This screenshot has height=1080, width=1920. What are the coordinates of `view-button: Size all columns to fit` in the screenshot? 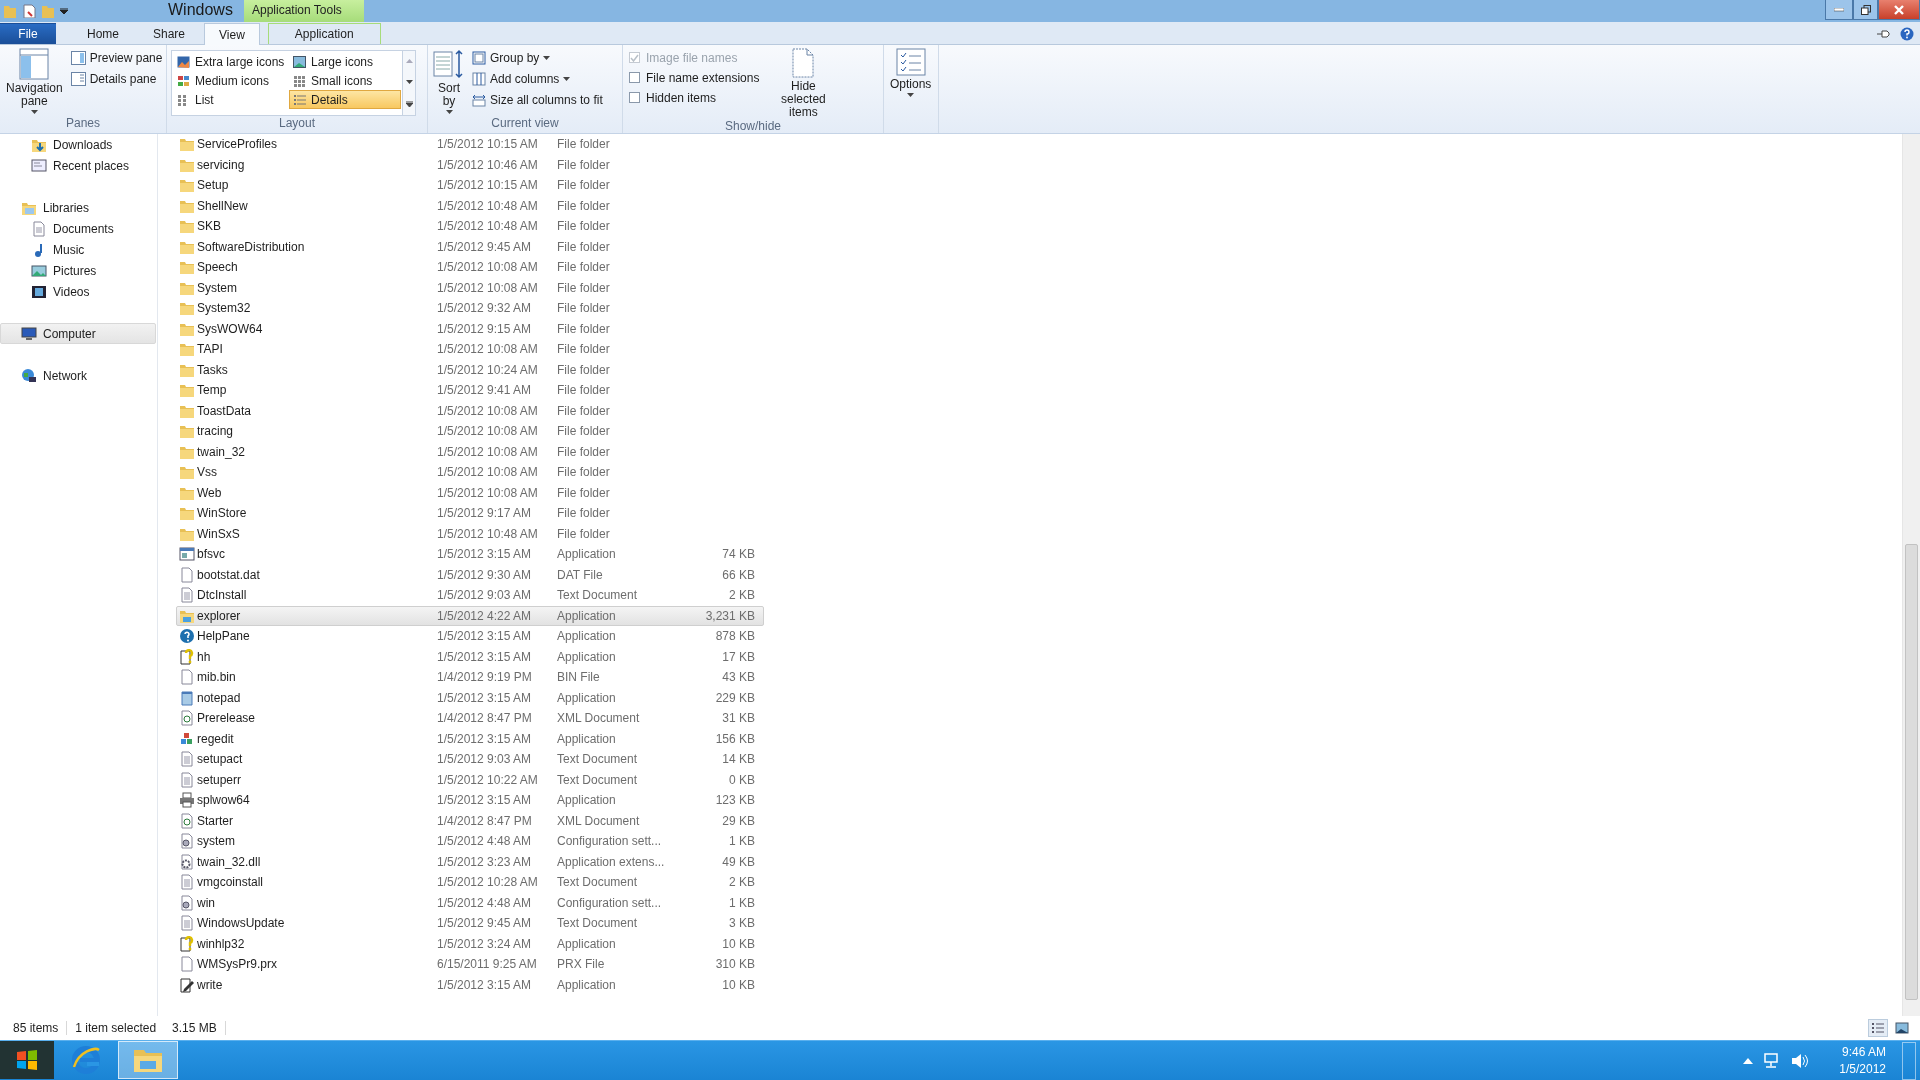 It's located at (537, 100).